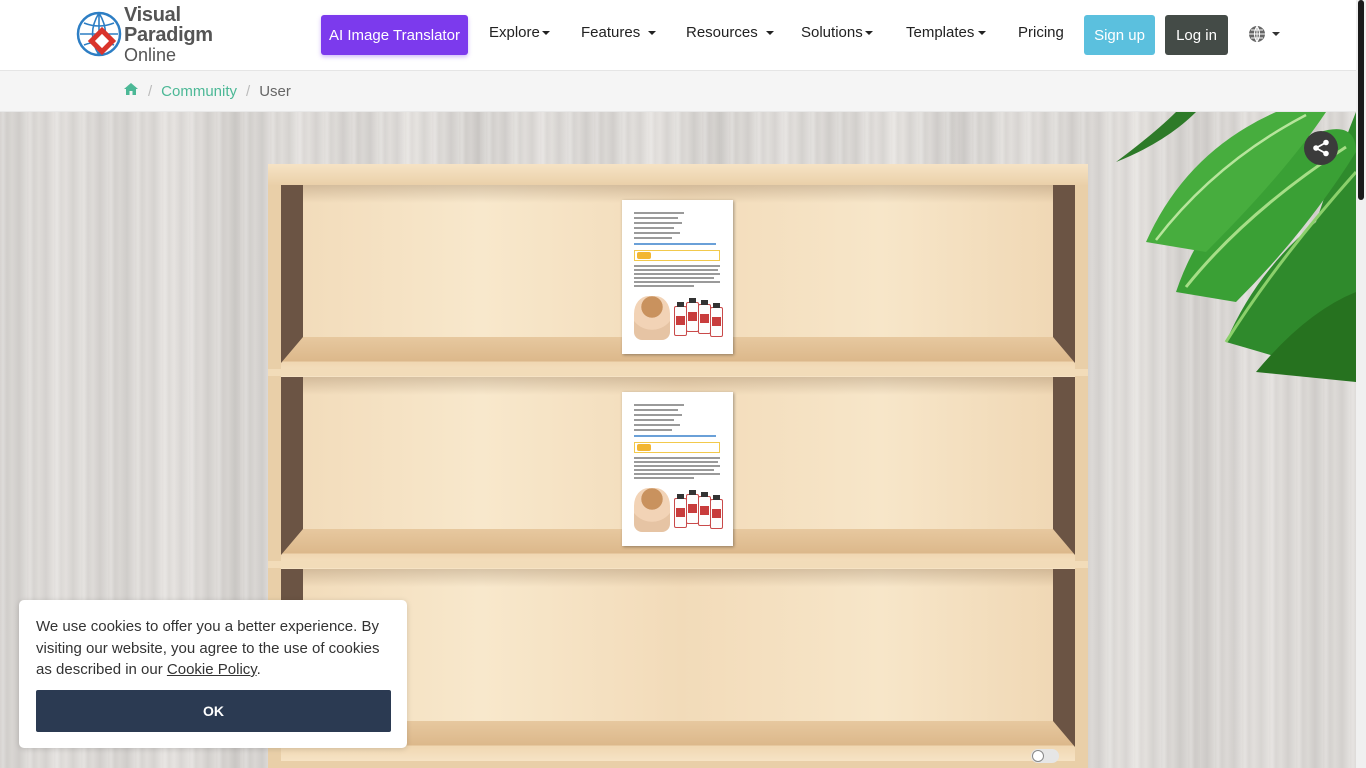  I want to click on scrollbar-thumb, so click(1361, 100).